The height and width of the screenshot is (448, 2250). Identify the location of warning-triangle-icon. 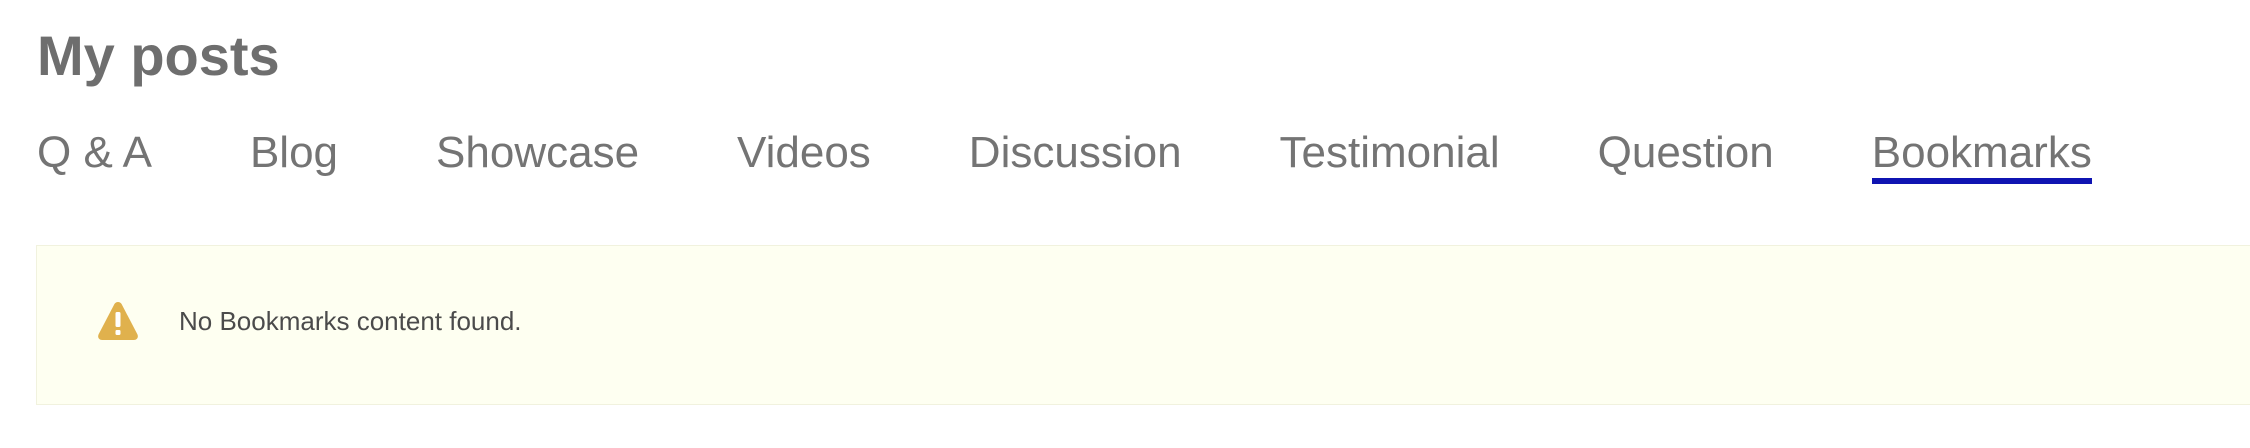
(118, 321).